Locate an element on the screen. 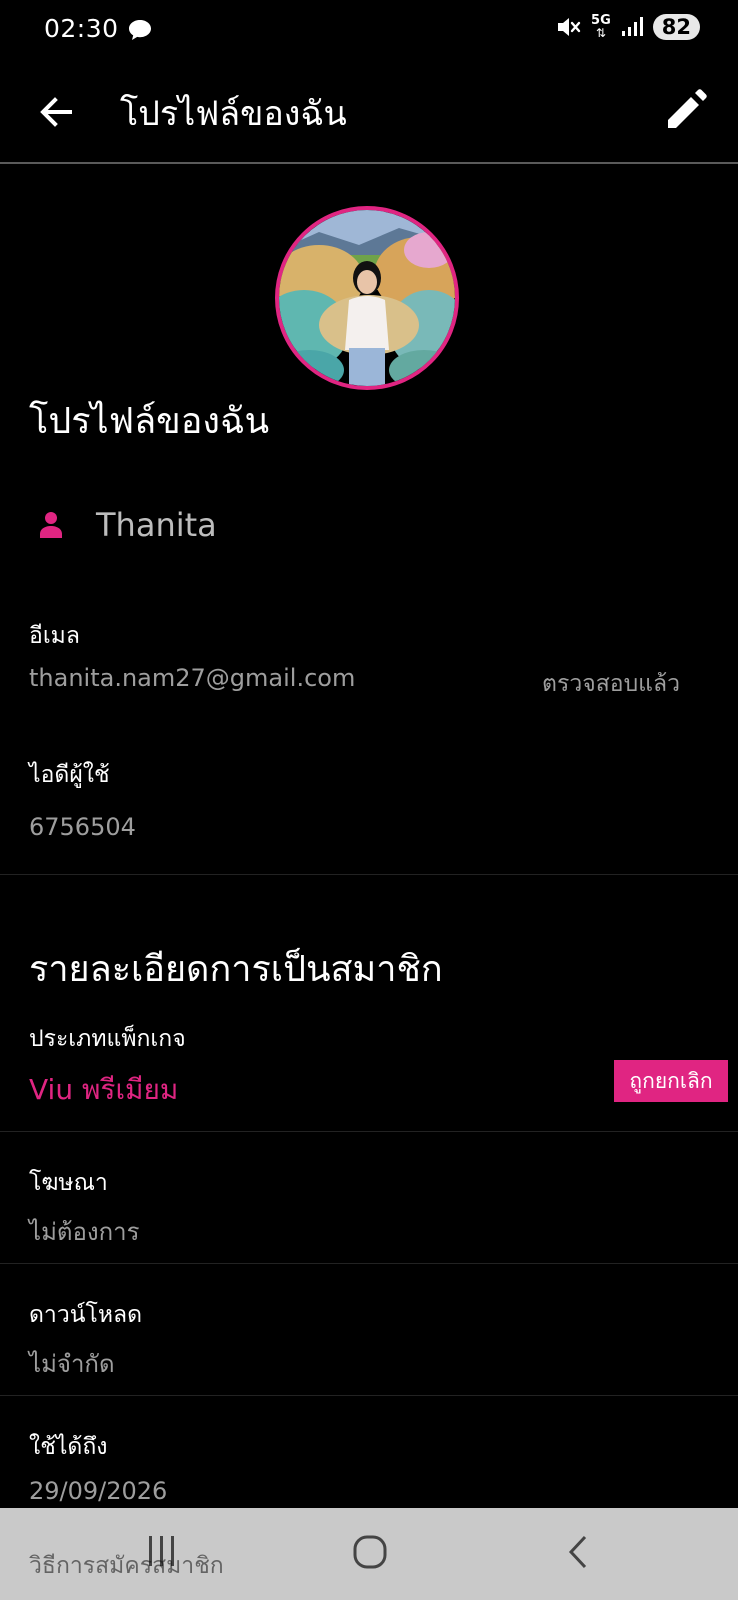 This screenshot has height=1600, width=738. chat-bubble-icon is located at coordinates (140, 30).